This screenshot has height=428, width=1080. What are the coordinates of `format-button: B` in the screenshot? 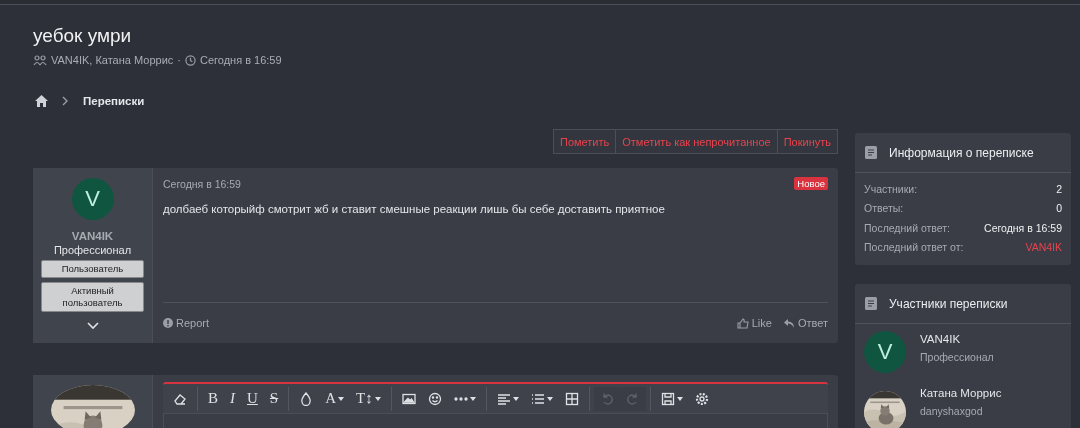 It's located at (213, 398).